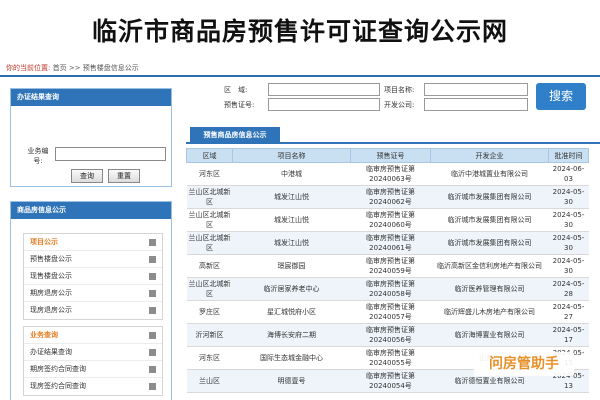 The height and width of the screenshot is (400, 600). Describe the element at coordinates (393, 135) in the screenshot. I see `content-tab-bar: 预售商品房信息公示` at that location.